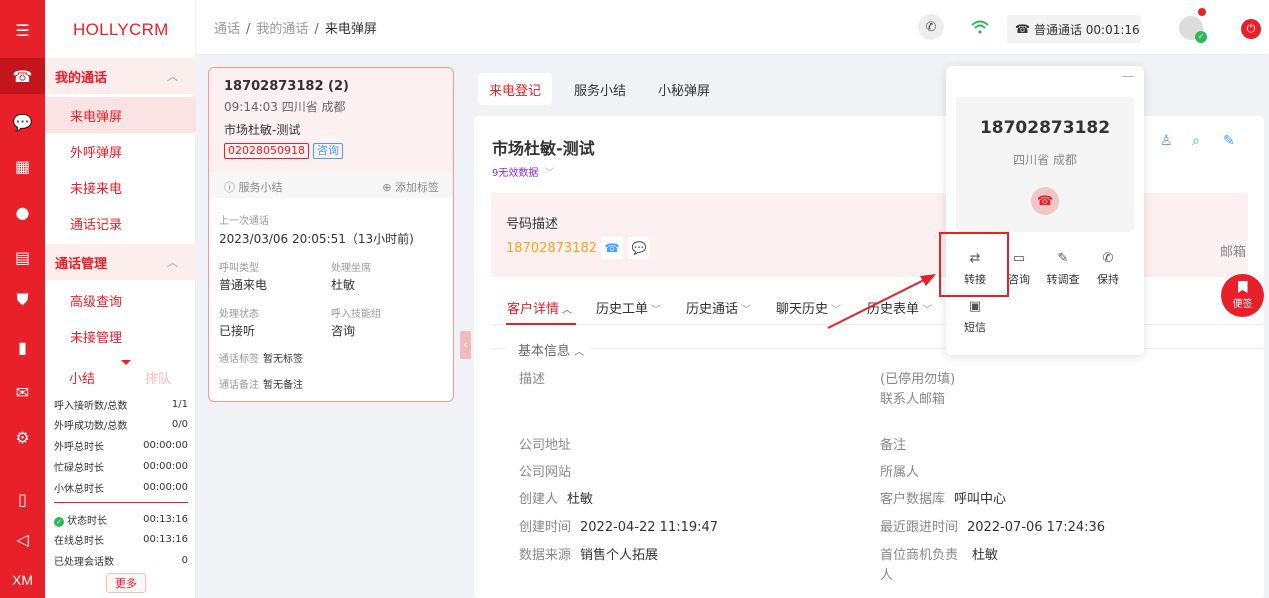 The image size is (1269, 598). Describe the element at coordinates (684, 89) in the screenshot. I see `tab-secretary-popup: 小秘弹屏` at that location.